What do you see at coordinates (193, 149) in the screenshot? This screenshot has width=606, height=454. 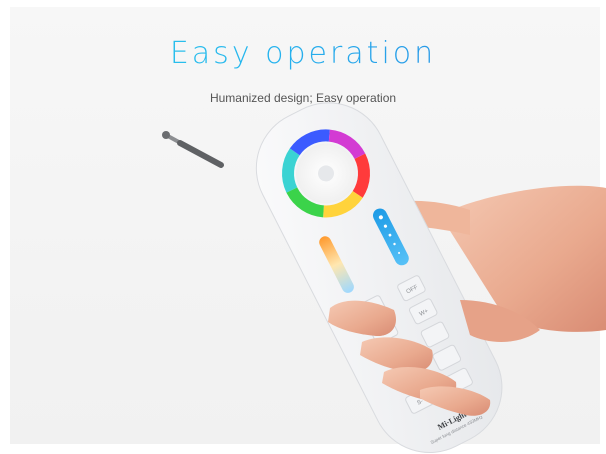 I see `antenna` at bounding box center [193, 149].